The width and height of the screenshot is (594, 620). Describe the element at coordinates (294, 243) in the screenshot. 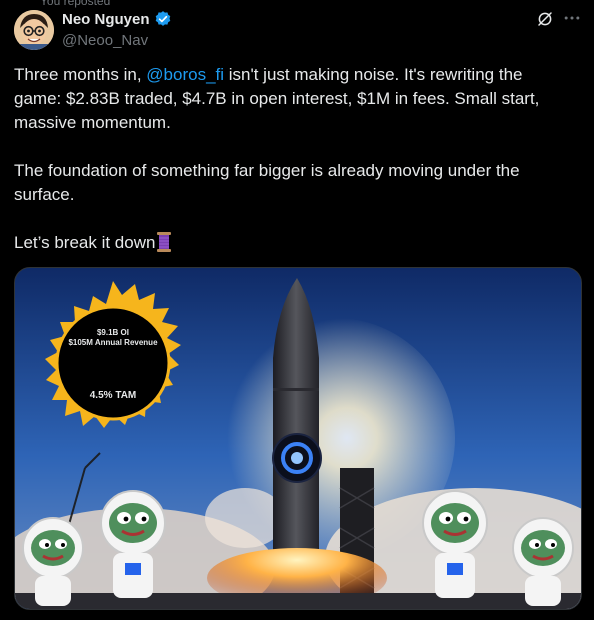

I see `tweet-paragraph-3: Let’s break it down` at that location.